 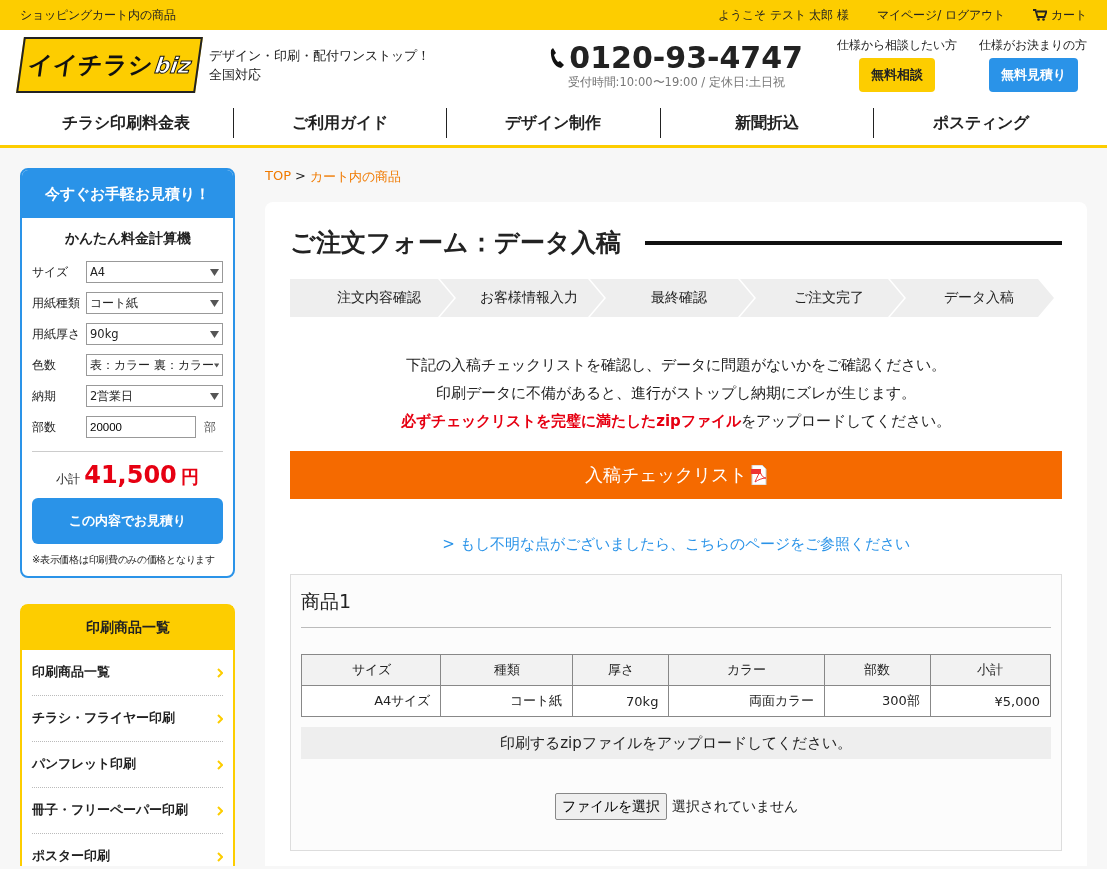 I want to click on nav-link: デザイン制作, so click(x=553, y=122).